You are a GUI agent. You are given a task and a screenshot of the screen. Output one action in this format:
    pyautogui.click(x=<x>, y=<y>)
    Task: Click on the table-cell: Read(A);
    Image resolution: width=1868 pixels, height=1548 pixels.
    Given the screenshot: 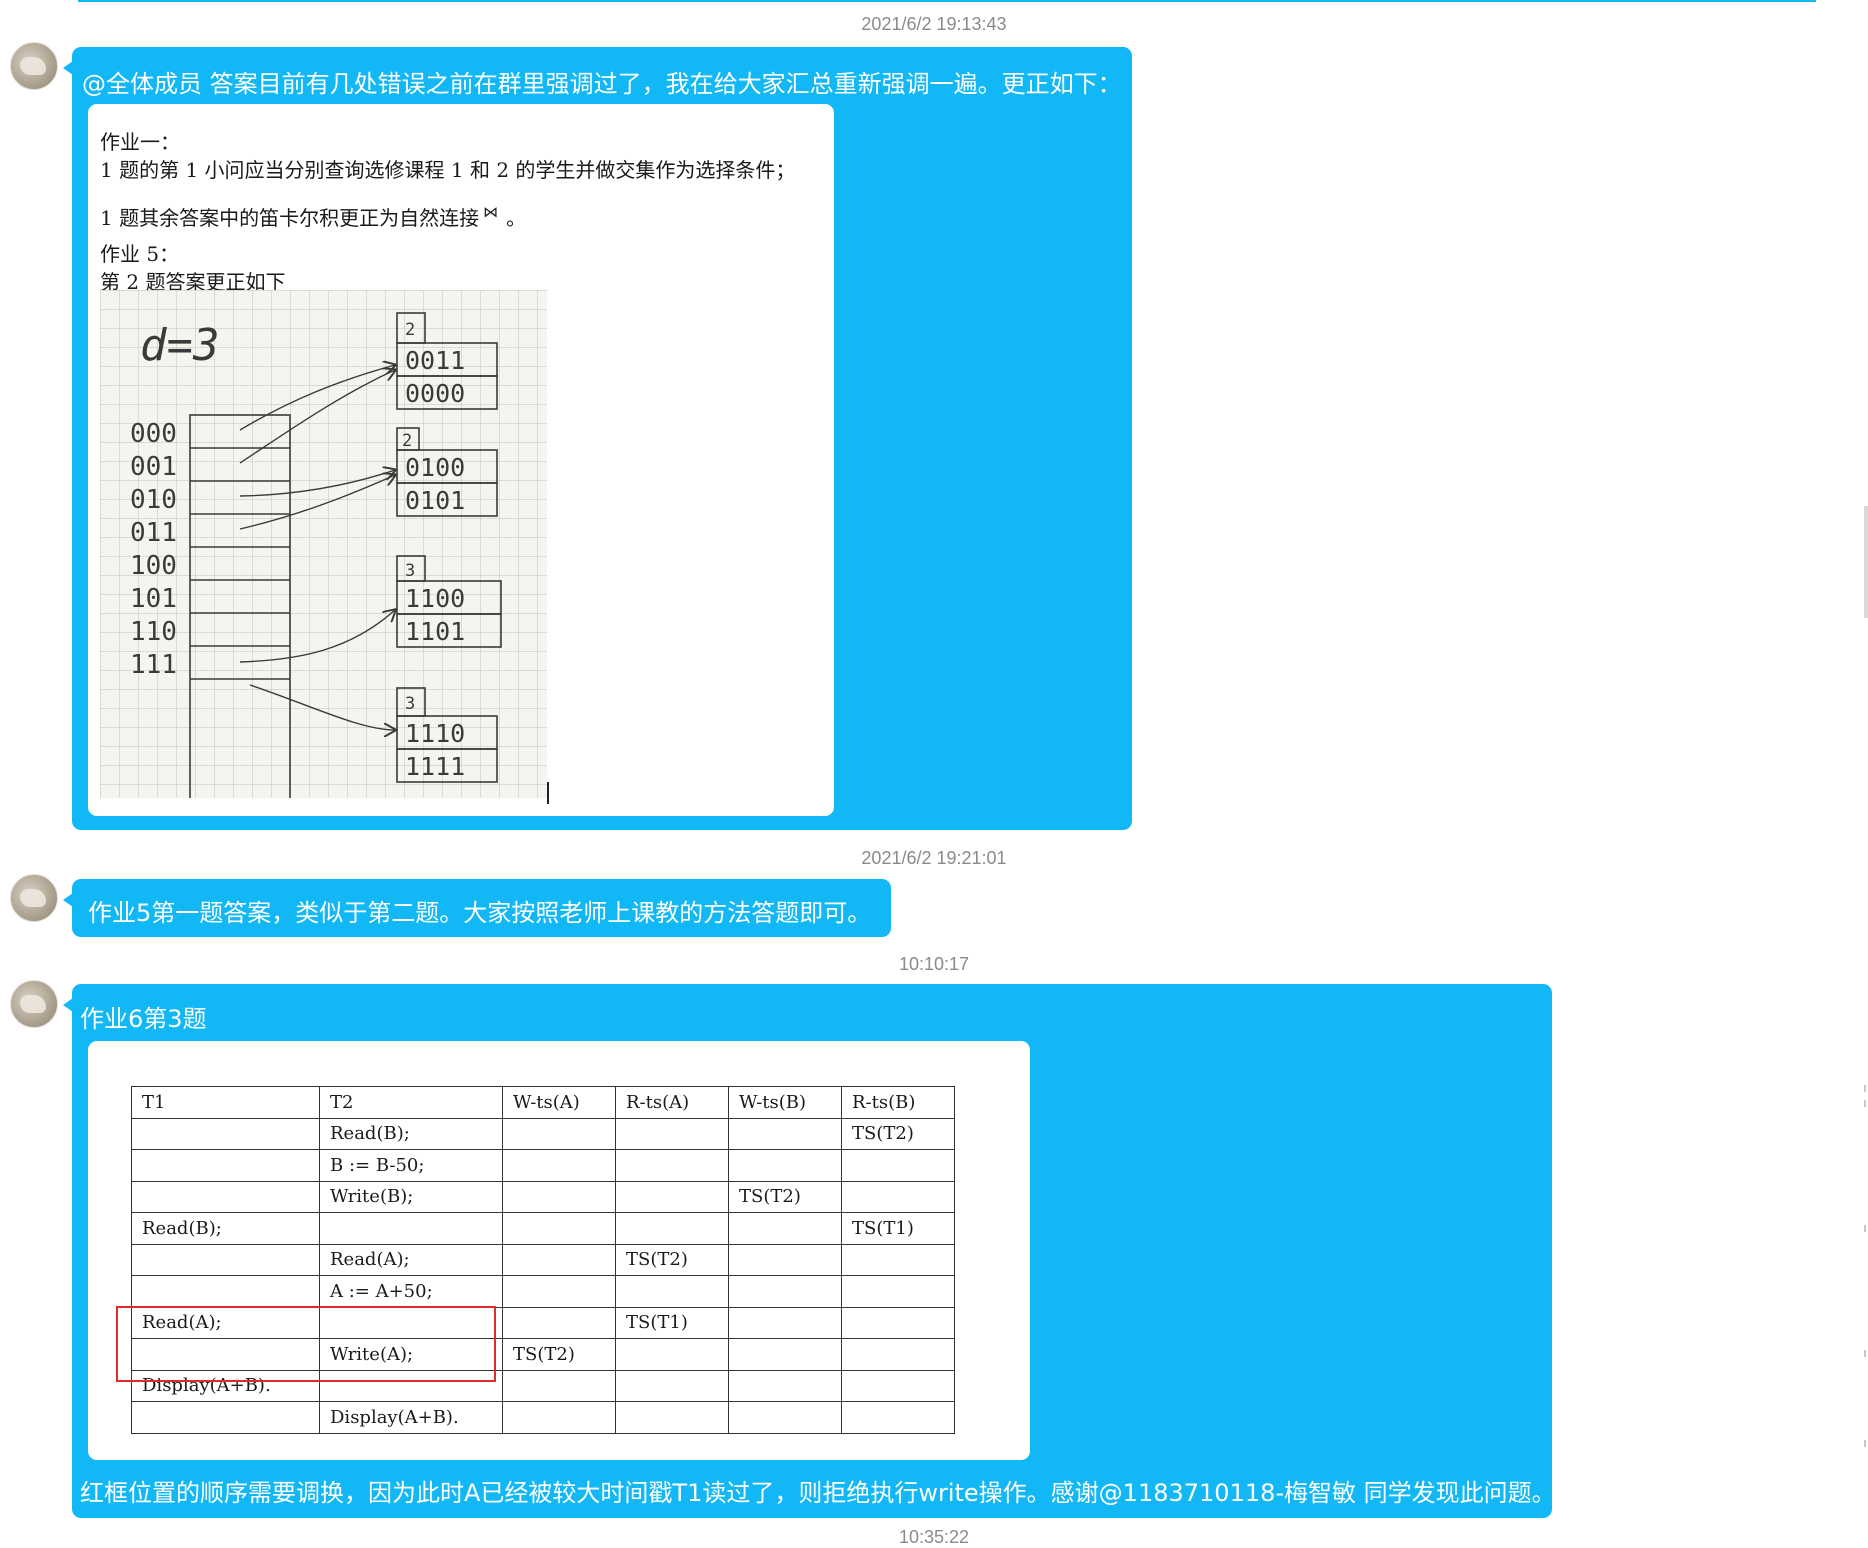 What is the action you would take?
    pyautogui.click(x=411, y=1259)
    